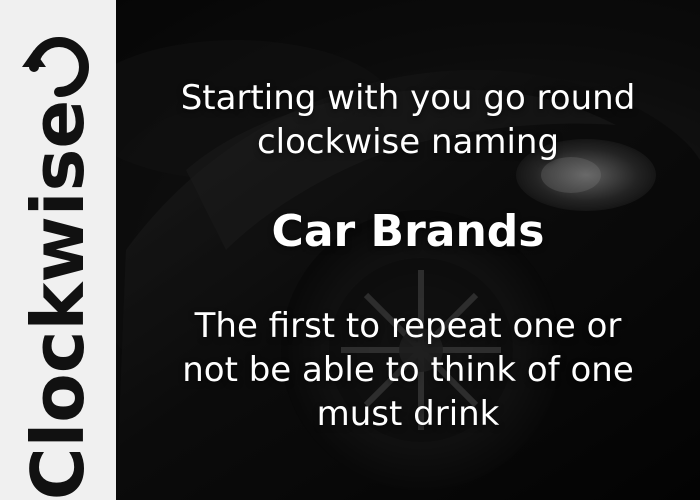 This screenshot has width=700, height=500. What do you see at coordinates (408, 142) in the screenshot?
I see `intro-line-2: clockwise naming` at bounding box center [408, 142].